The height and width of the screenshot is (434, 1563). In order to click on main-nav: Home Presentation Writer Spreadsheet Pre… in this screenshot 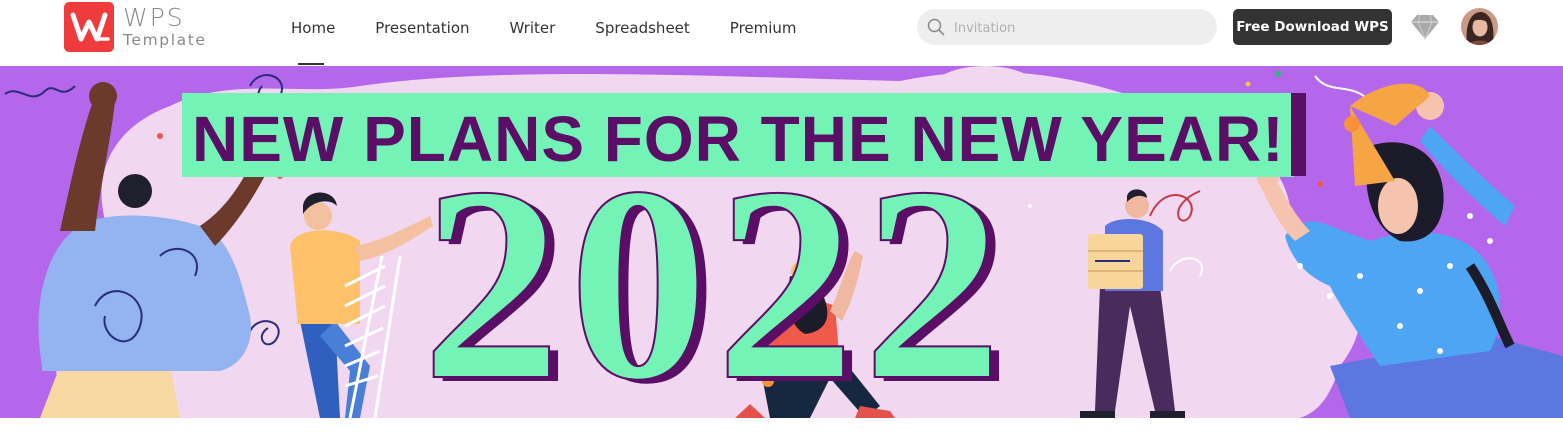, I will do `click(564, 33)`.